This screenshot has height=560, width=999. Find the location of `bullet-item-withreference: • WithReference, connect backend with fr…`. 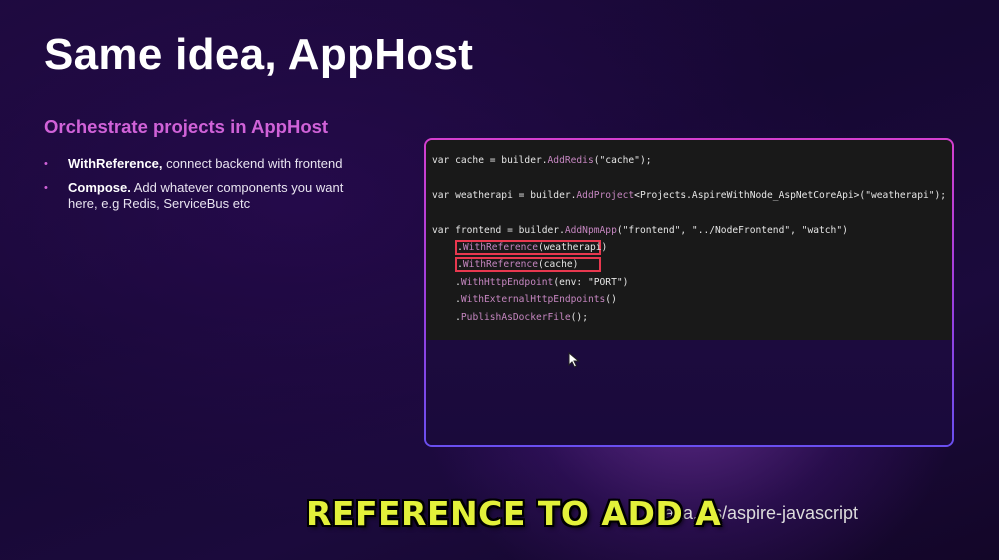

bullet-item-withreference: • WithReference, connect backend with fr… is located at coordinates (194, 164).